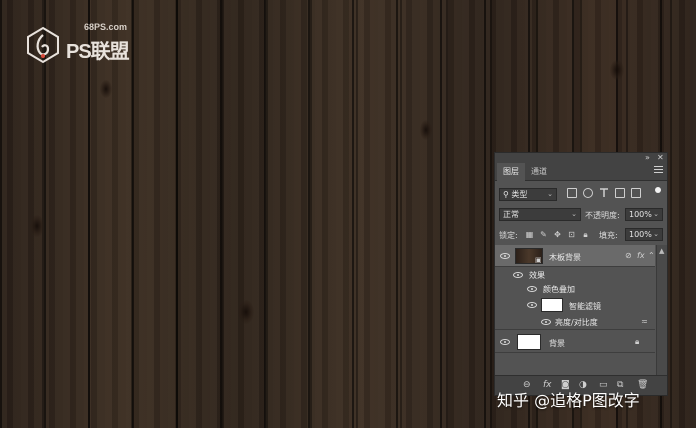  I want to click on filter-adjustment-icon, so click(588, 193).